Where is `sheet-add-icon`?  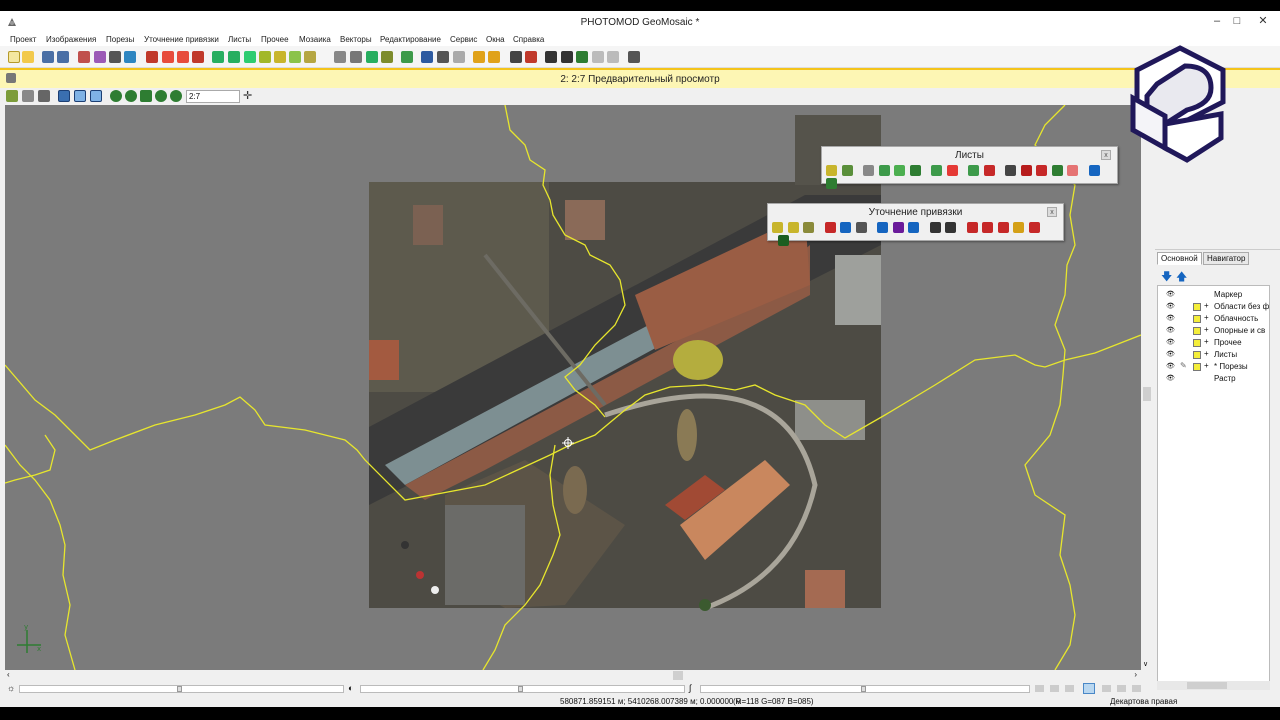 sheet-add-icon is located at coordinates (234, 57).